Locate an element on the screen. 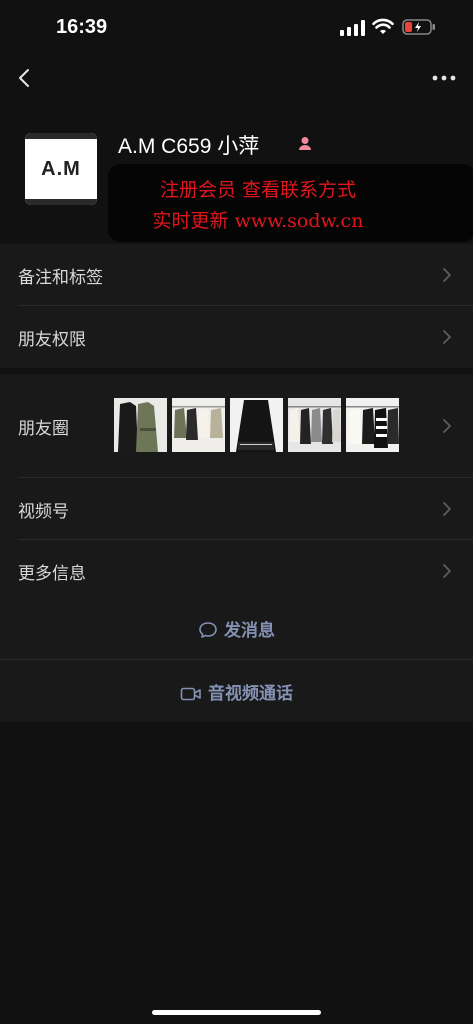 The width and height of the screenshot is (473, 1024). voice-video-call-content: 音视频通话 is located at coordinates (236, 691).